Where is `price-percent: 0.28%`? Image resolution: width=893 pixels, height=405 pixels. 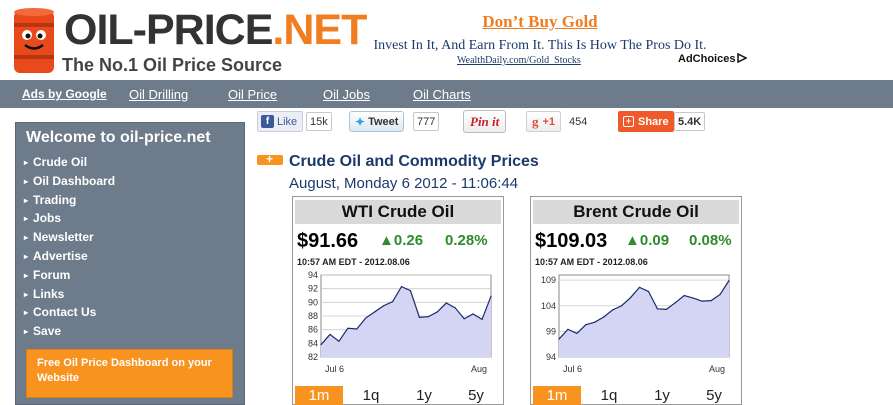
price-percent: 0.28% is located at coordinates (466, 240).